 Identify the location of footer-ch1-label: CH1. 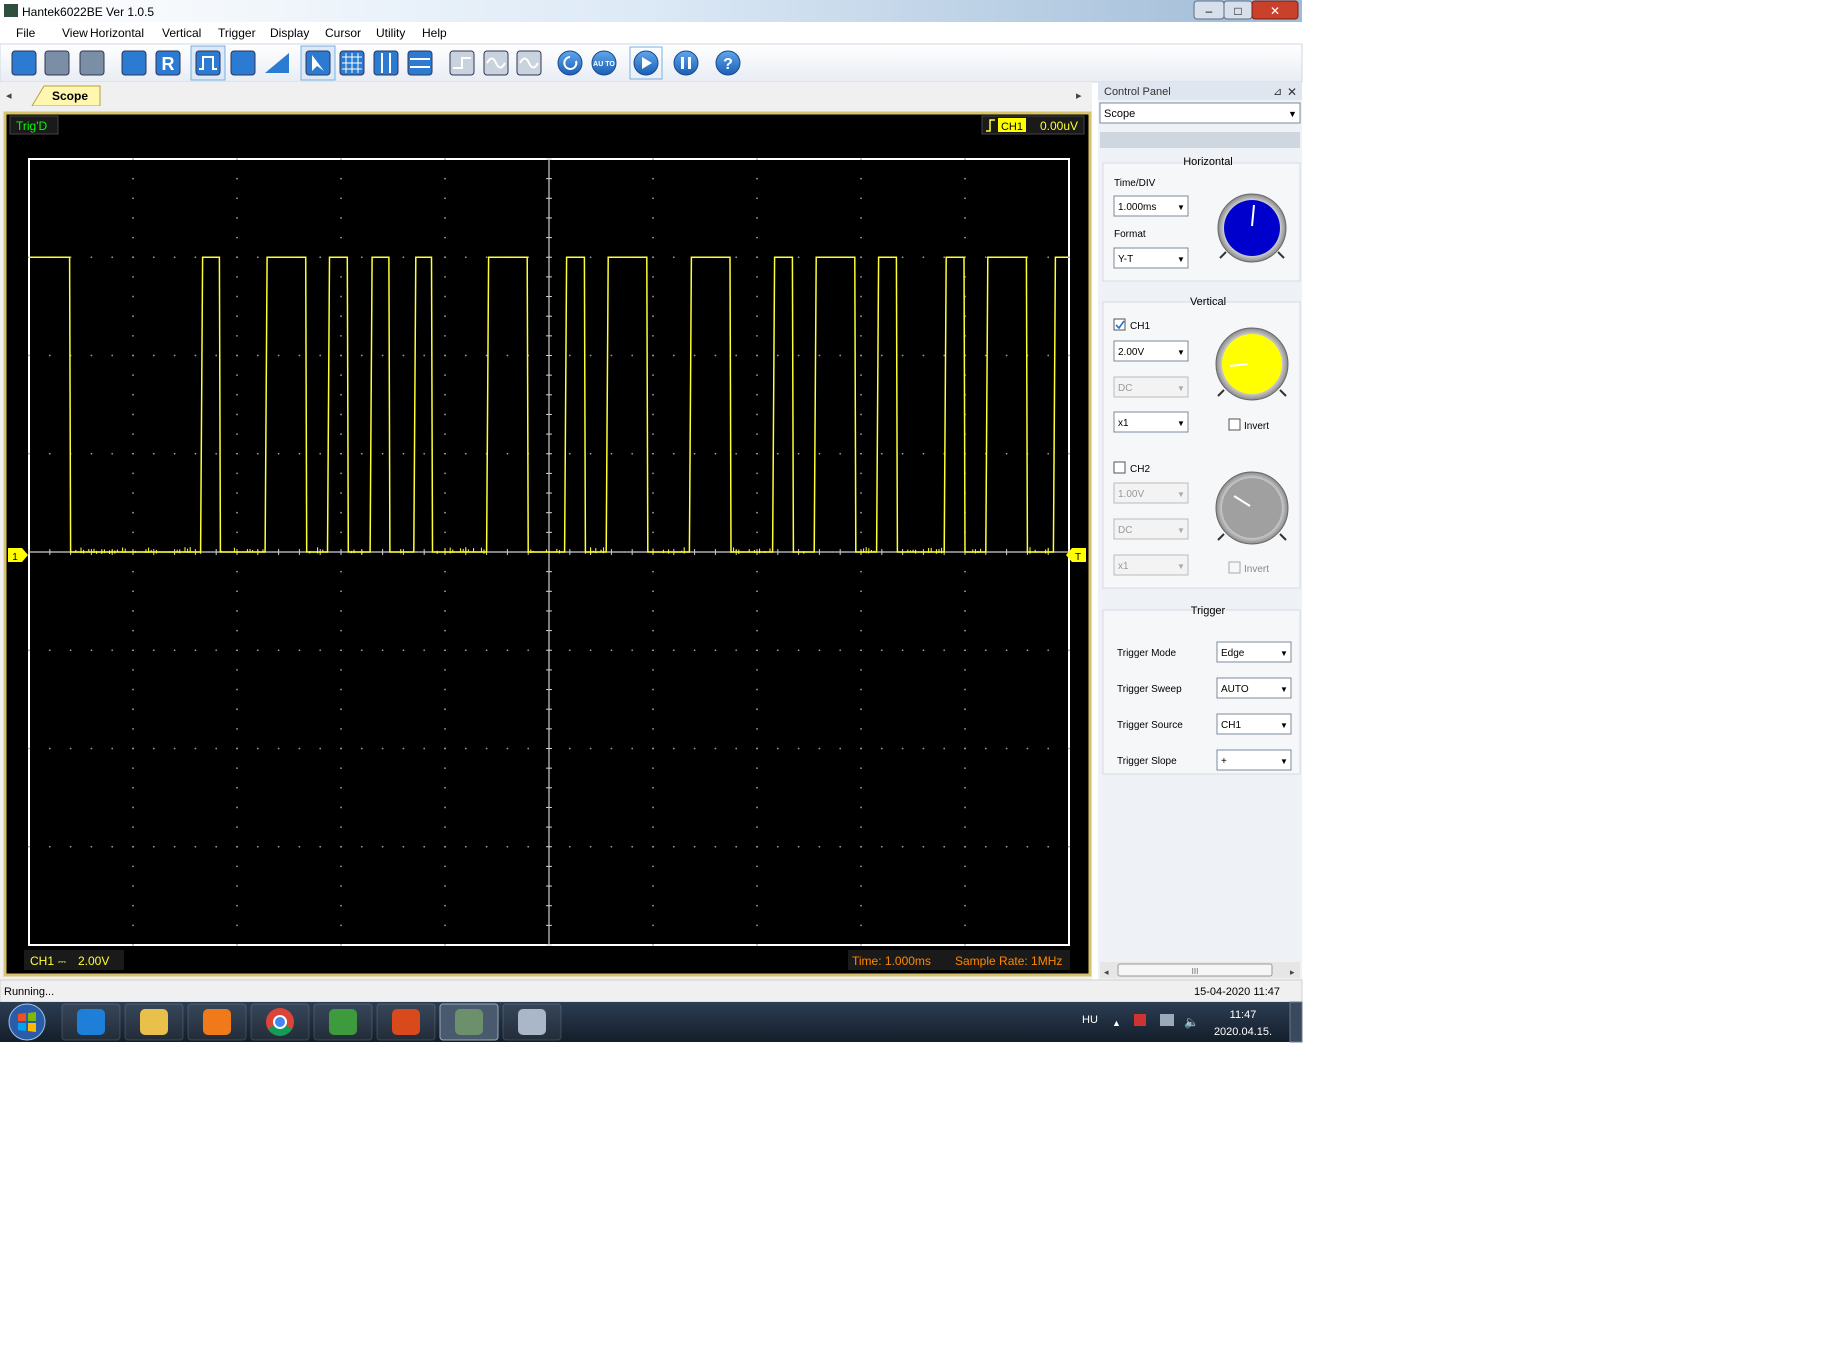
(42, 961).